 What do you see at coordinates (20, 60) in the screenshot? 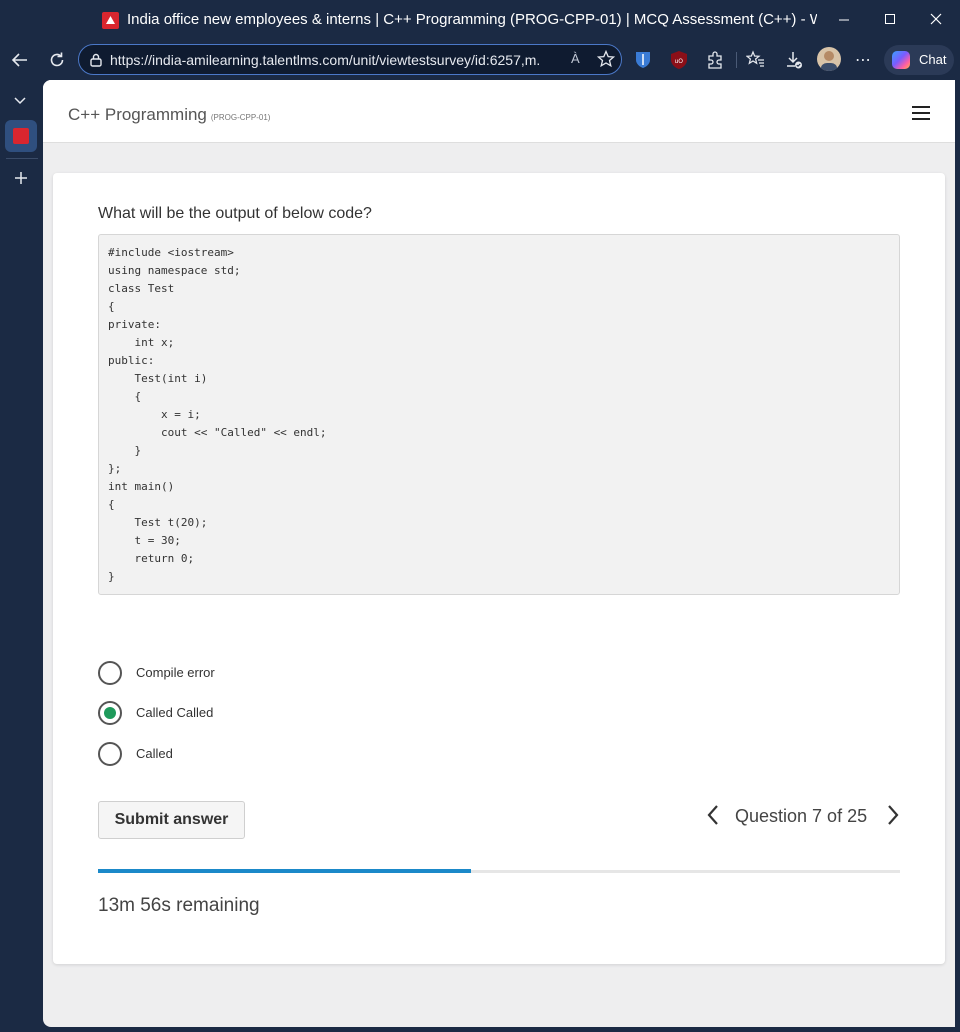
I see `back-arrow-icon` at bounding box center [20, 60].